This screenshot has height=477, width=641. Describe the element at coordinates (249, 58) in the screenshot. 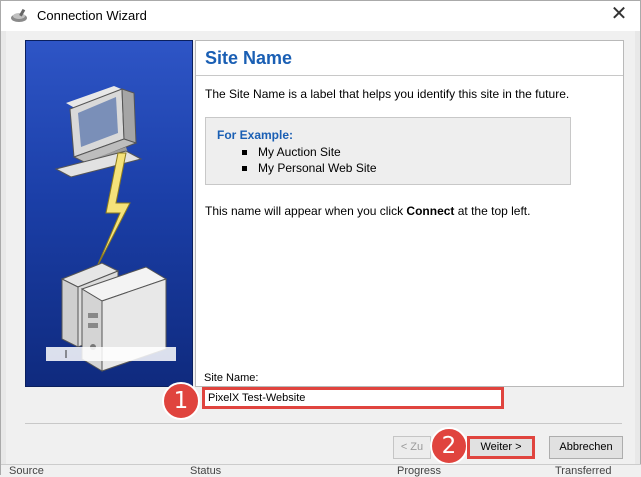

I see `page-title: Site Name` at that location.